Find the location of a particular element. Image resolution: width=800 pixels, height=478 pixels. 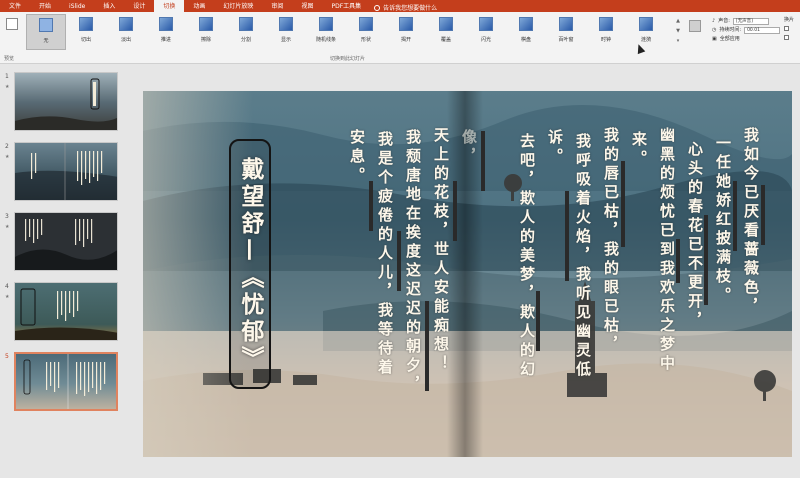

apply-all-button: 全部应用 is located at coordinates (730, 39).